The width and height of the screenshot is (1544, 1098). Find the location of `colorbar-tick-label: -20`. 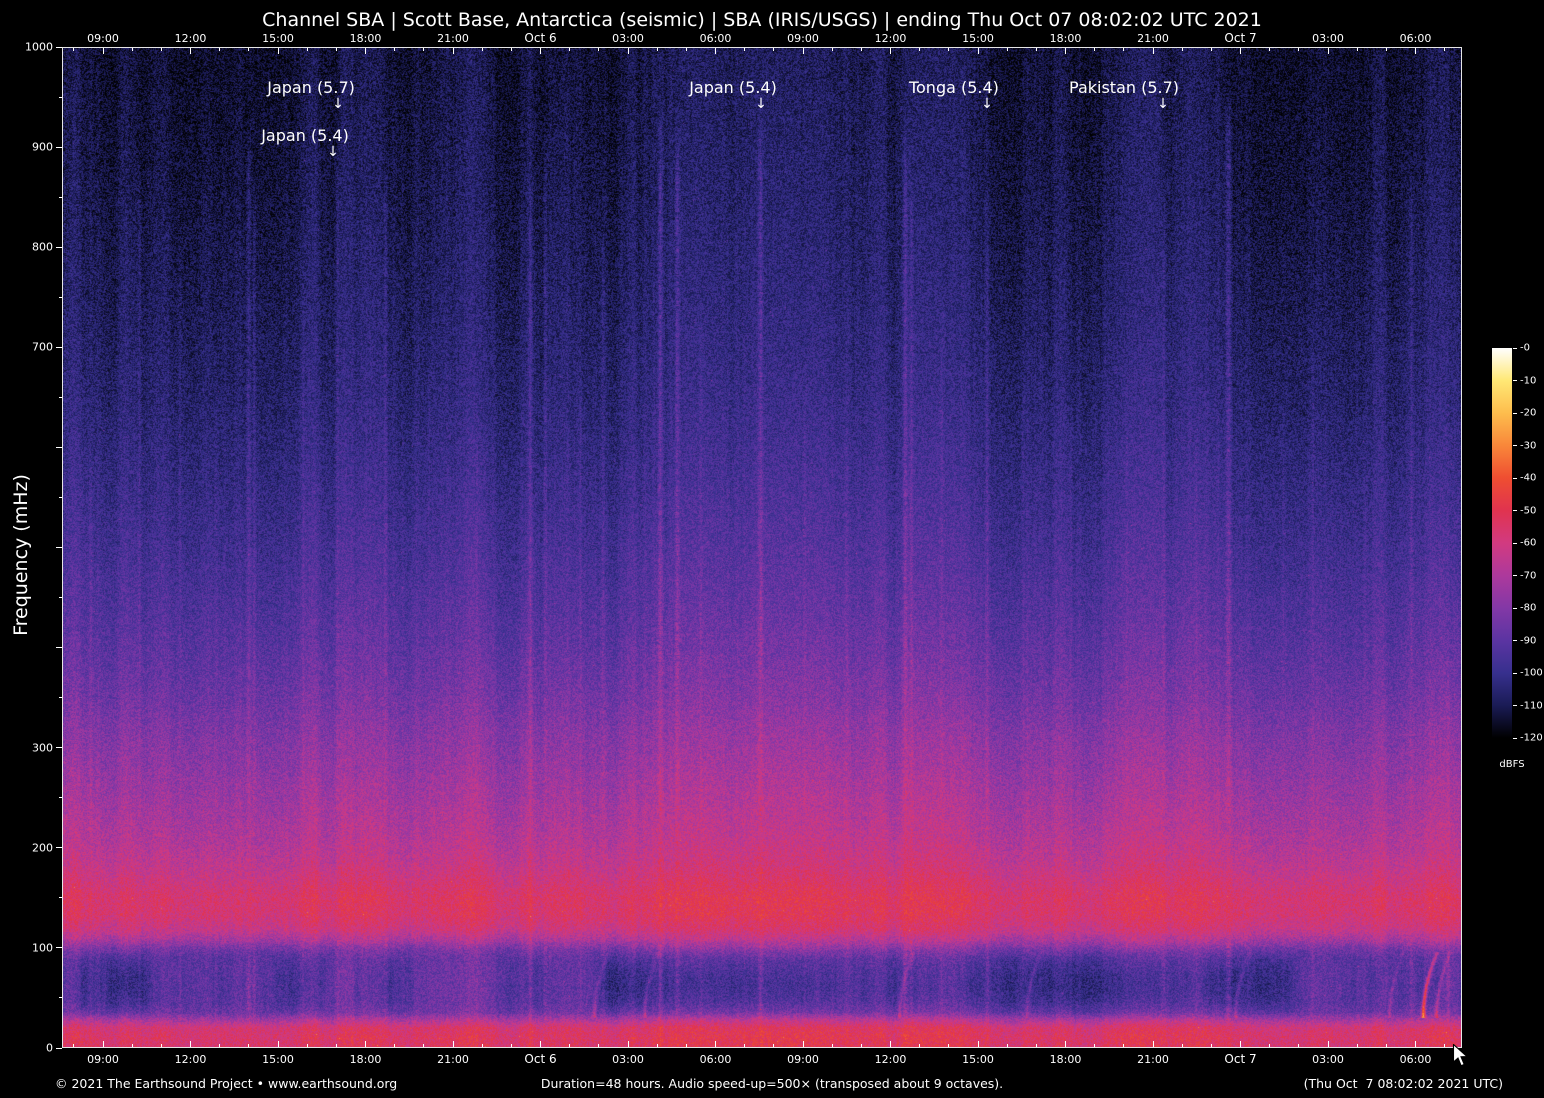

colorbar-tick-label: -20 is located at coordinates (1528, 413).